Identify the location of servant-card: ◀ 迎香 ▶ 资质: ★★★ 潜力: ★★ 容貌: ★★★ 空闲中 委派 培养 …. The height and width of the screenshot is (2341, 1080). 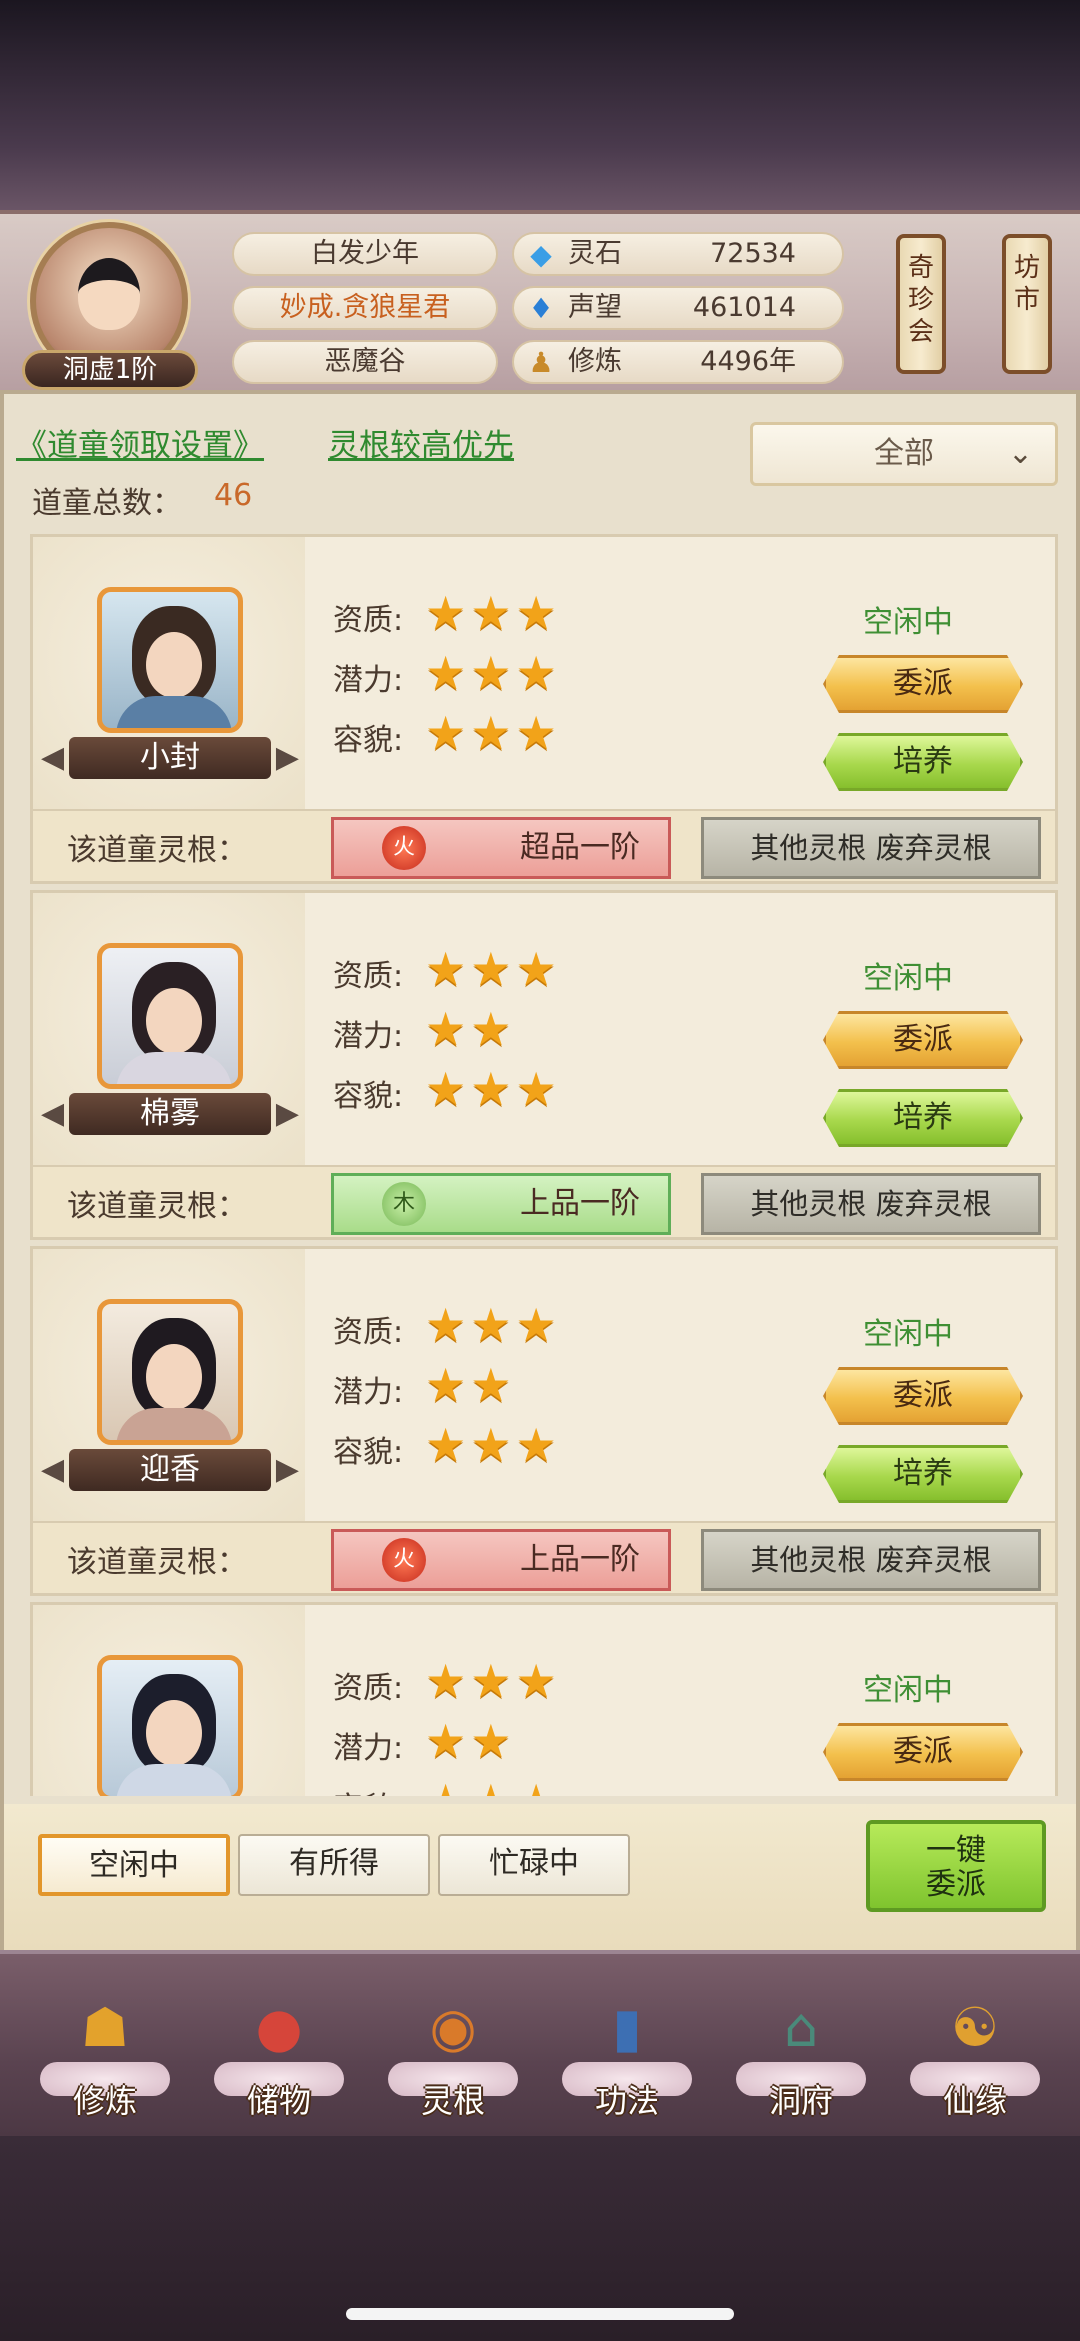
(544, 1421).